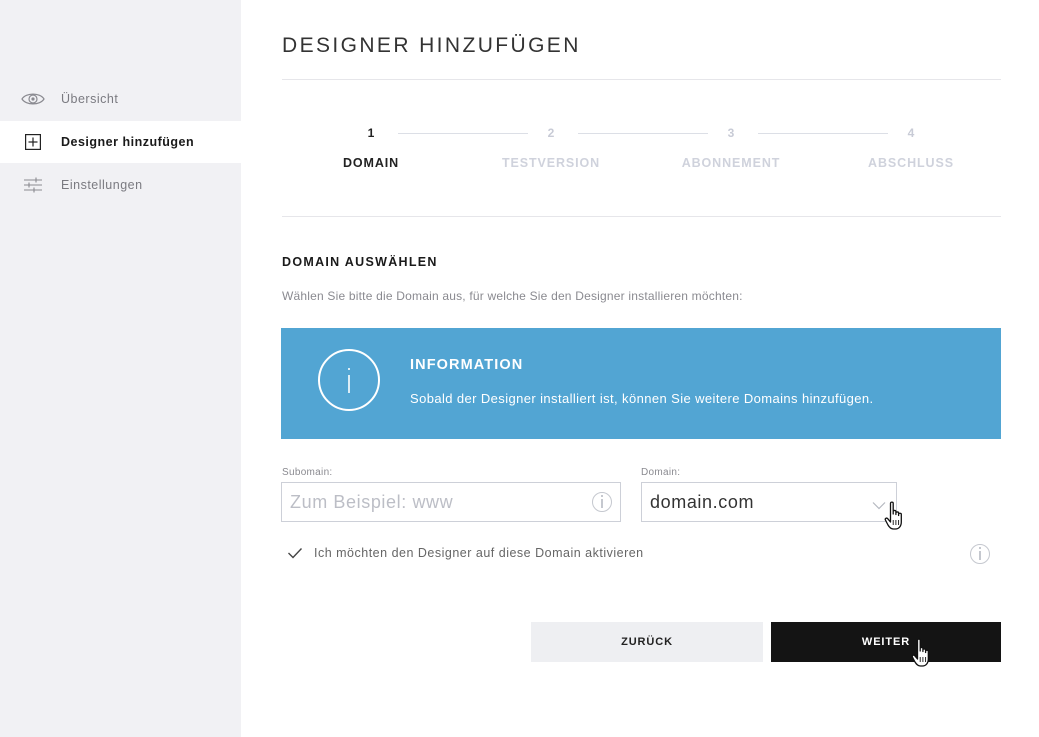 This screenshot has height=737, width=1039. Describe the element at coordinates (33, 99) in the screenshot. I see `eye-icon` at that location.